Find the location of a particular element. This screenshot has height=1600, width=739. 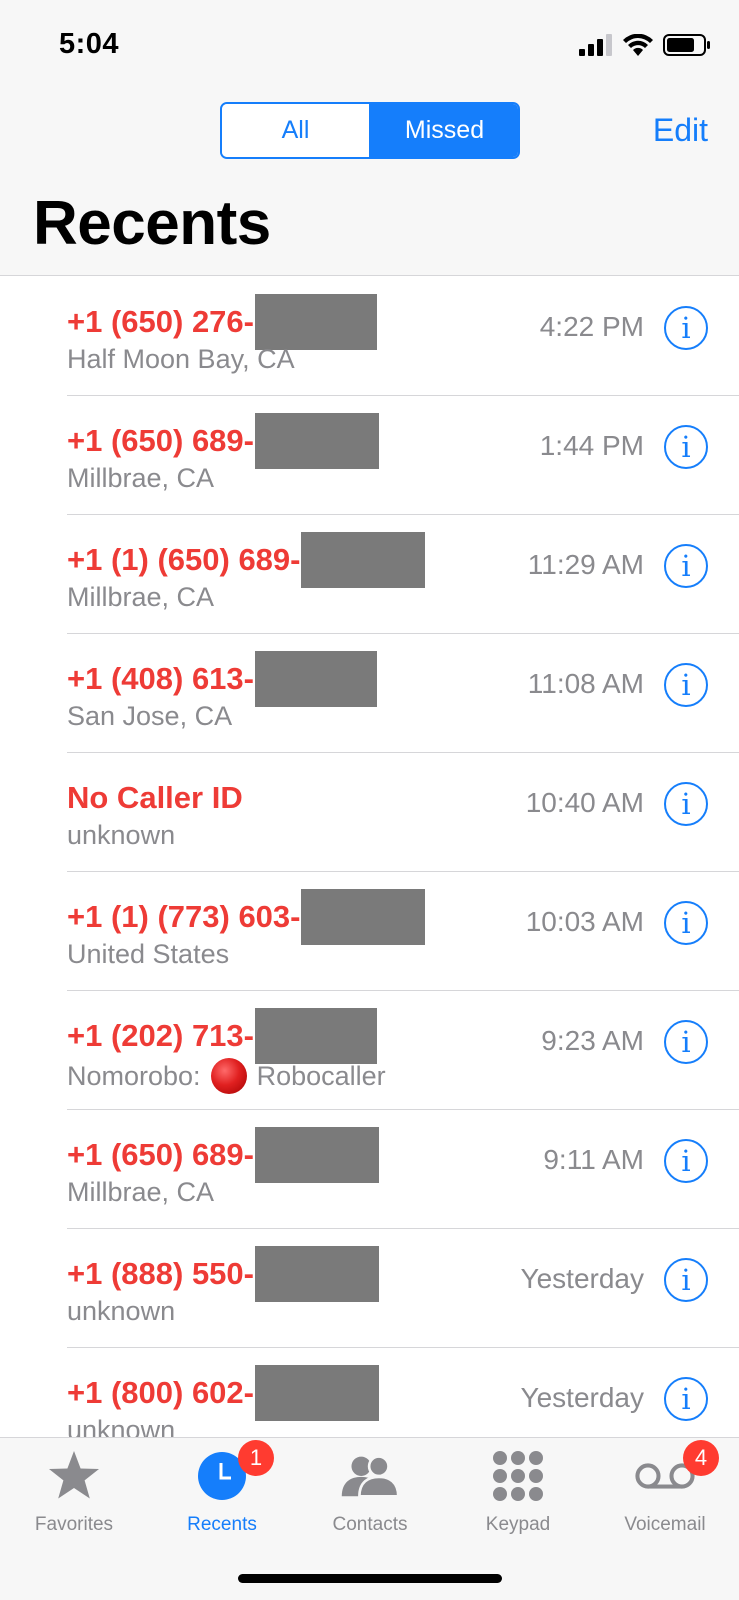

call-time: 11:29 AM is located at coordinates (585, 564).